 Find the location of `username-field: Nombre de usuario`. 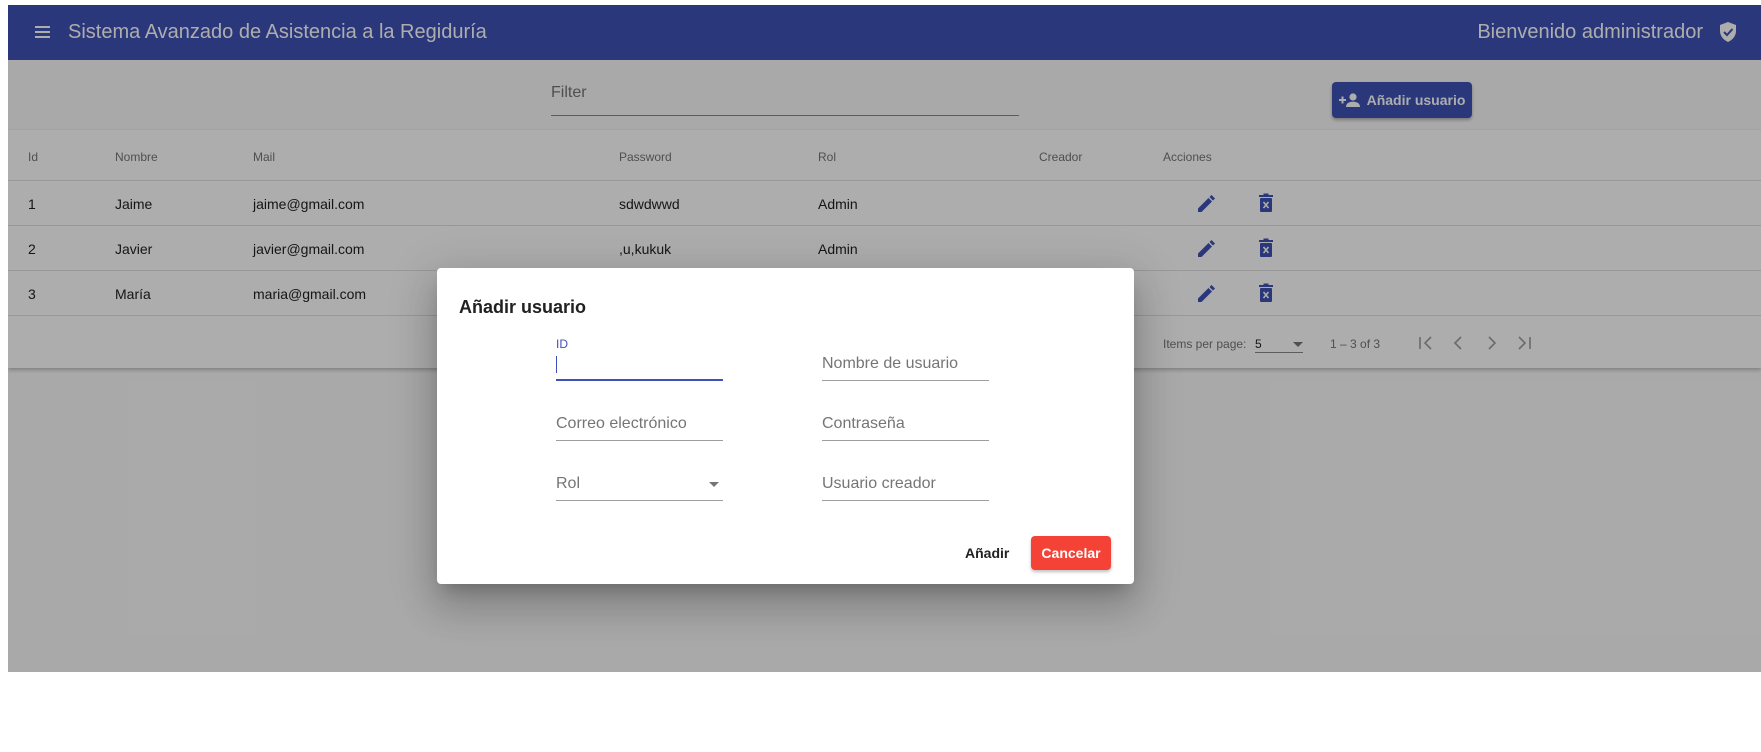

username-field: Nombre de usuario is located at coordinates (905, 361).